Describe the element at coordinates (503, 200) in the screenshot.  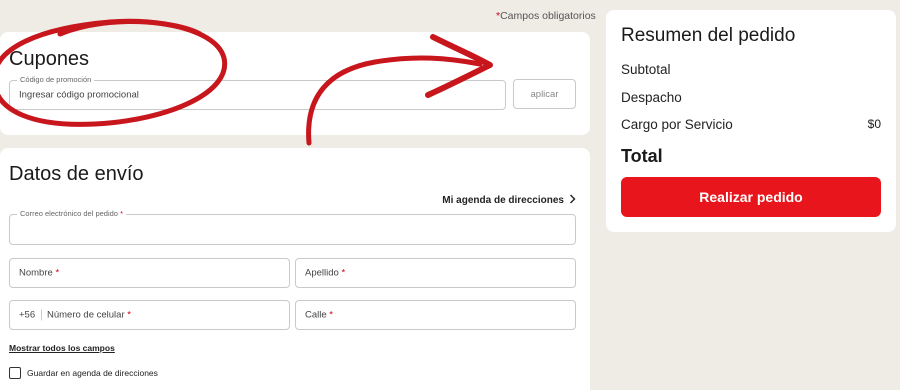
I see `address-book-label: Mi agenda de direcciones` at that location.